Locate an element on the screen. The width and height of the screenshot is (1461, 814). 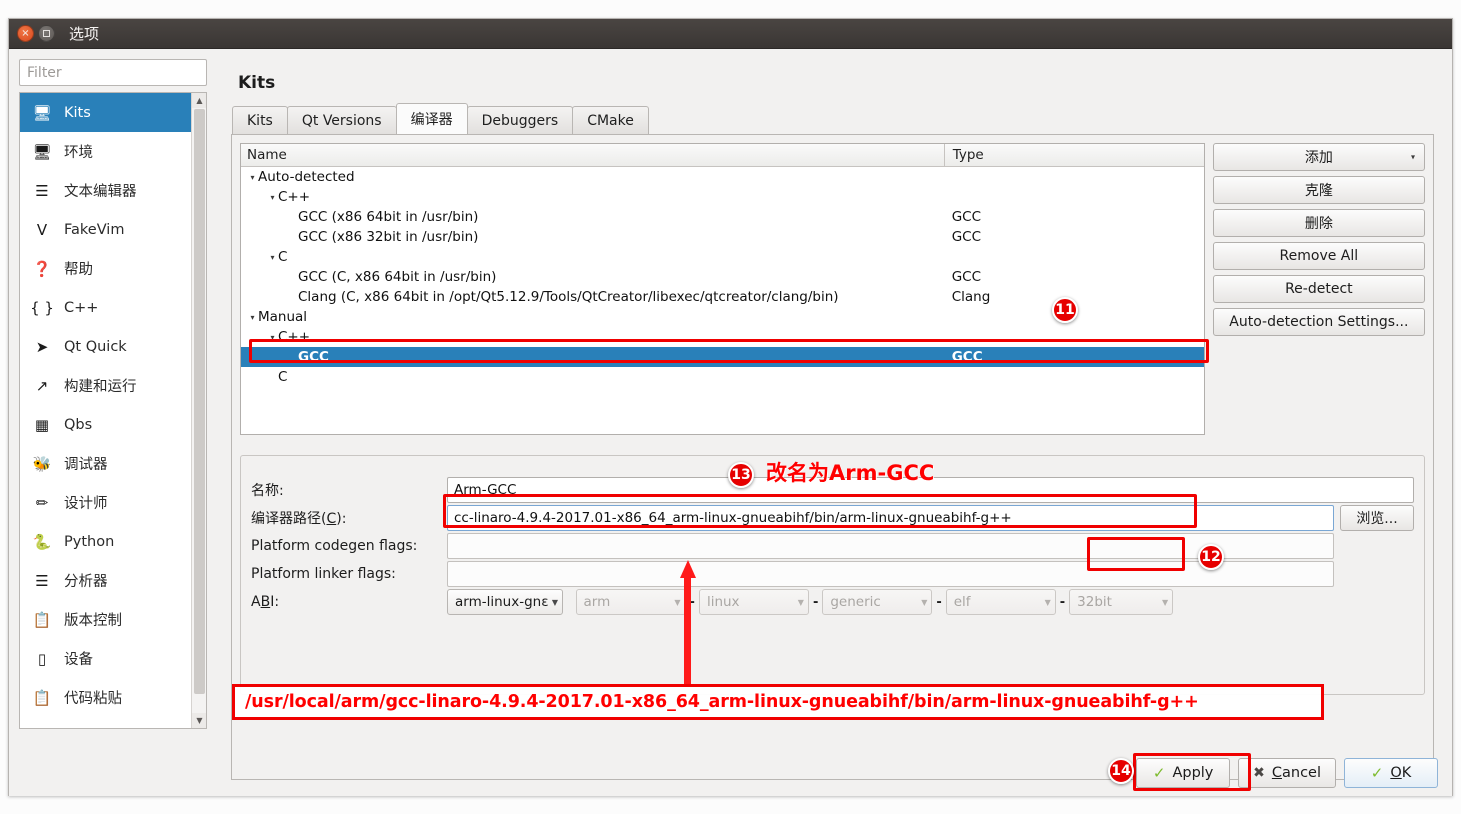
table-row: GCC (x86 64bit in /usr/bin) GCC is located at coordinates (722, 217).